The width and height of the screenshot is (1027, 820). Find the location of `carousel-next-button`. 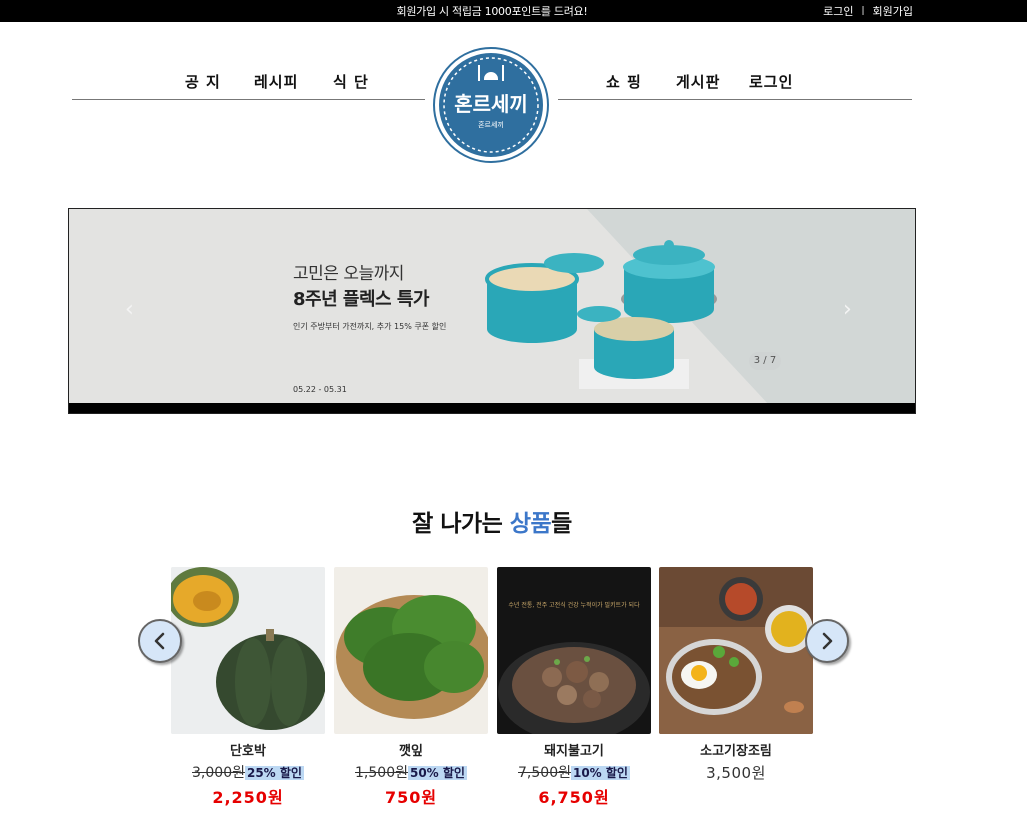

carousel-next-button is located at coordinates (827, 641).